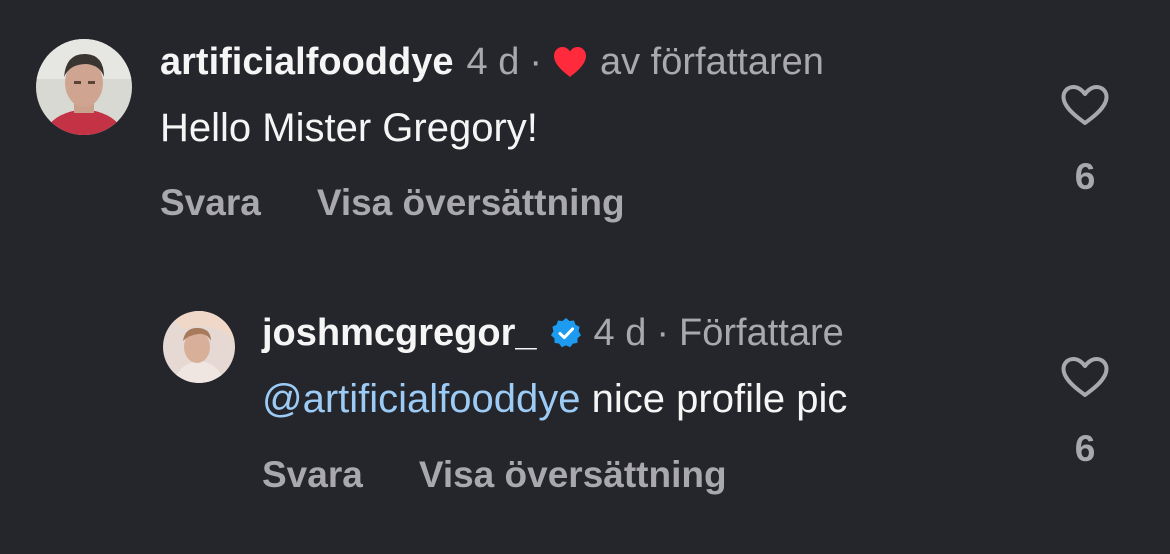  I want to click on comment-body: Hello Mister Gregory!, so click(349, 128).